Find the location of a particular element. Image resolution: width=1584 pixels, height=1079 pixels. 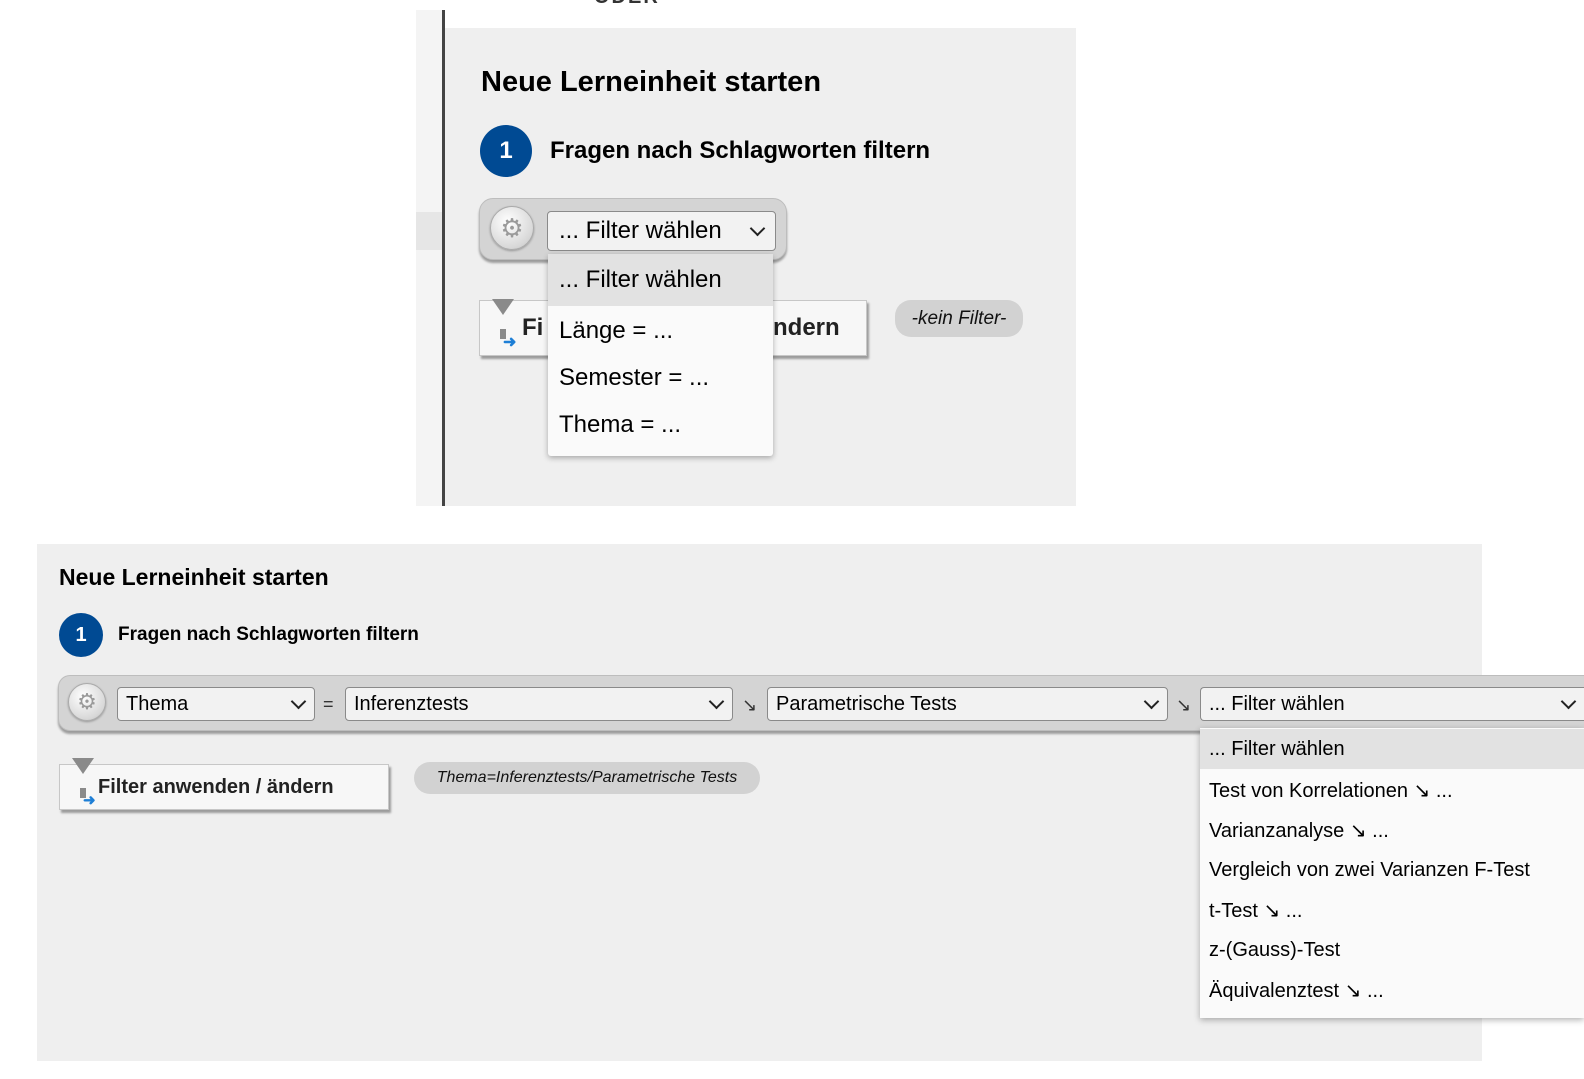

filter-select-4: ... Filter wählen is located at coordinates (1392, 704).